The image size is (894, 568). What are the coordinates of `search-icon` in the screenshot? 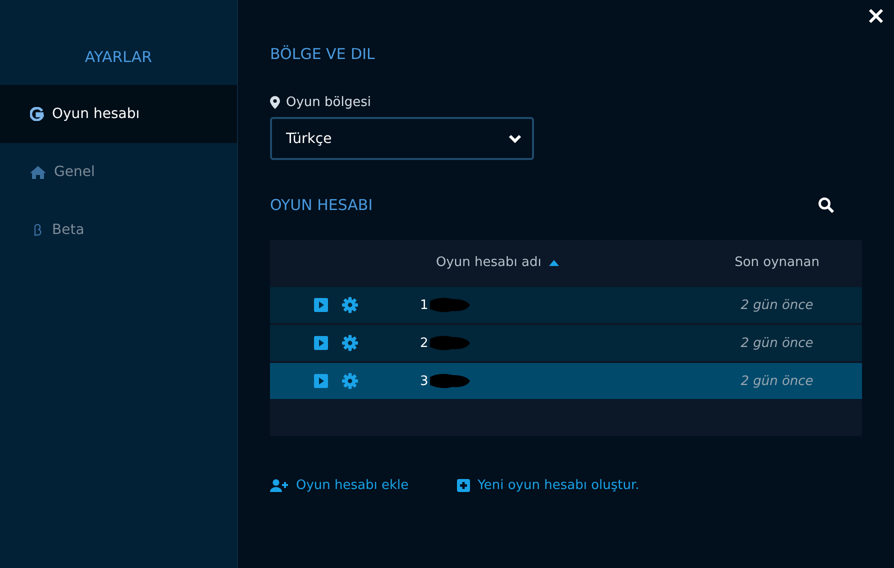 It's located at (826, 205).